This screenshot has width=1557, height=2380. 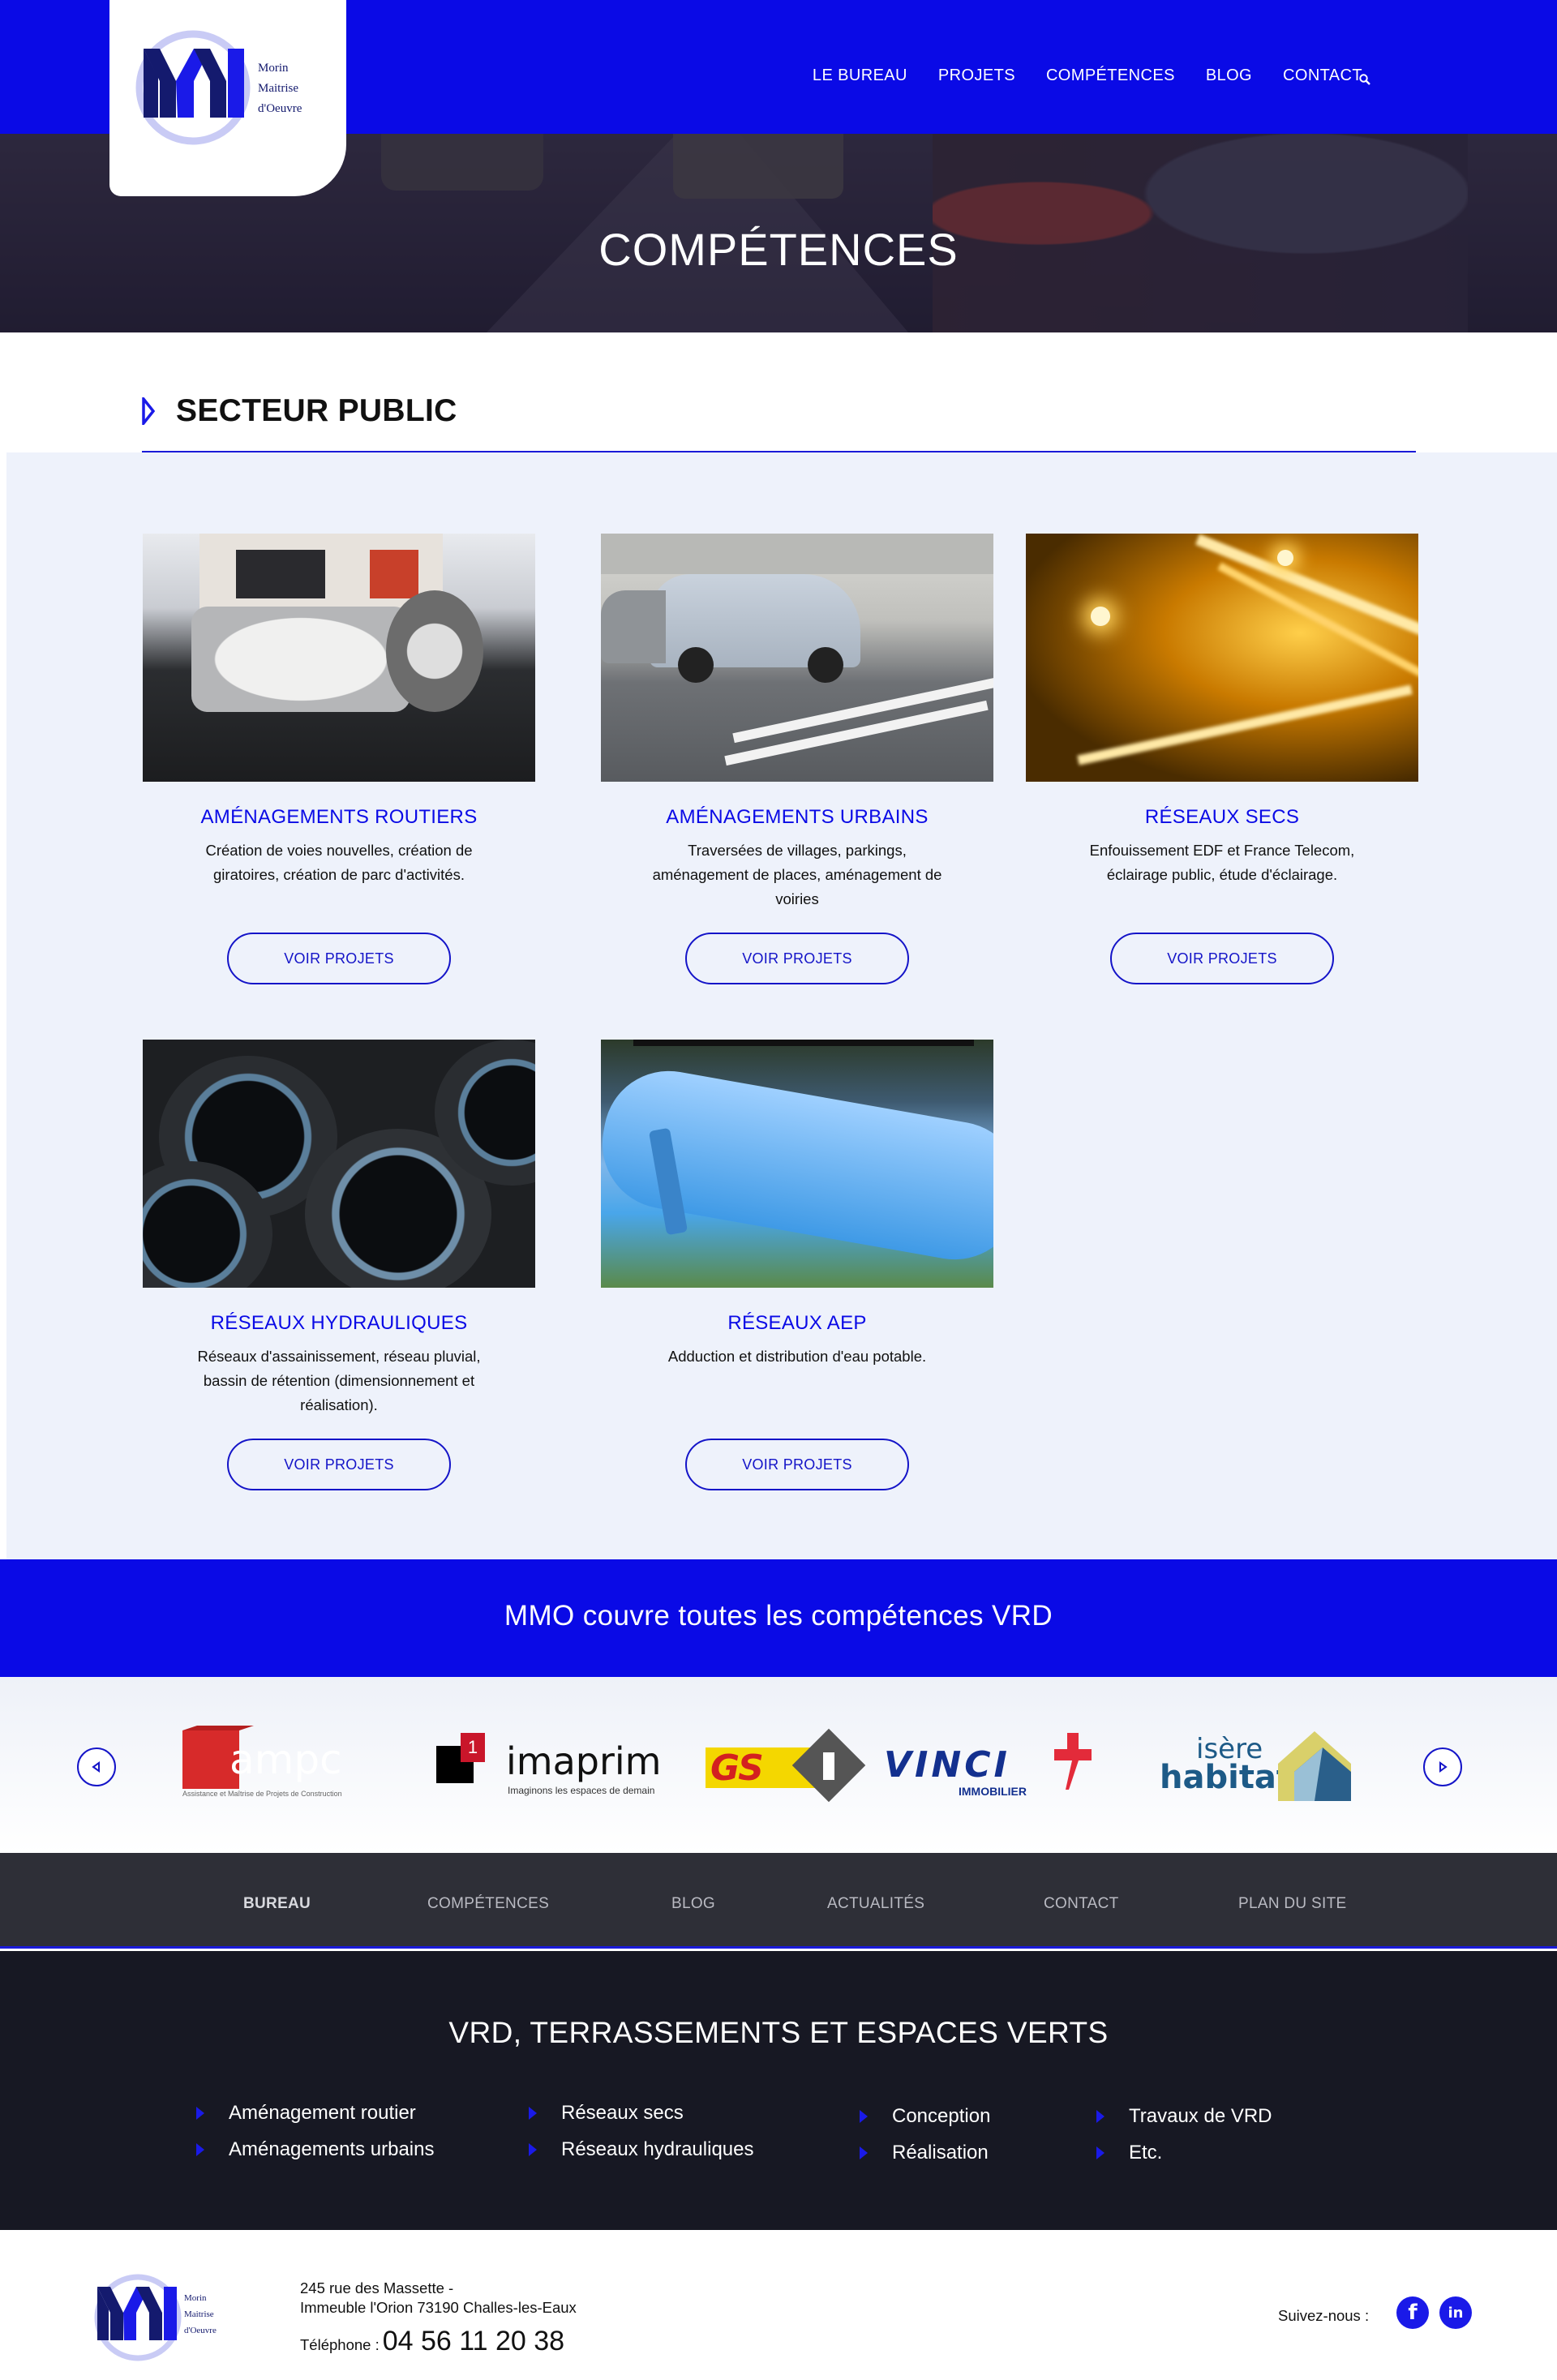 What do you see at coordinates (1146, 2152) in the screenshot?
I see `skill-label: Etc.` at bounding box center [1146, 2152].